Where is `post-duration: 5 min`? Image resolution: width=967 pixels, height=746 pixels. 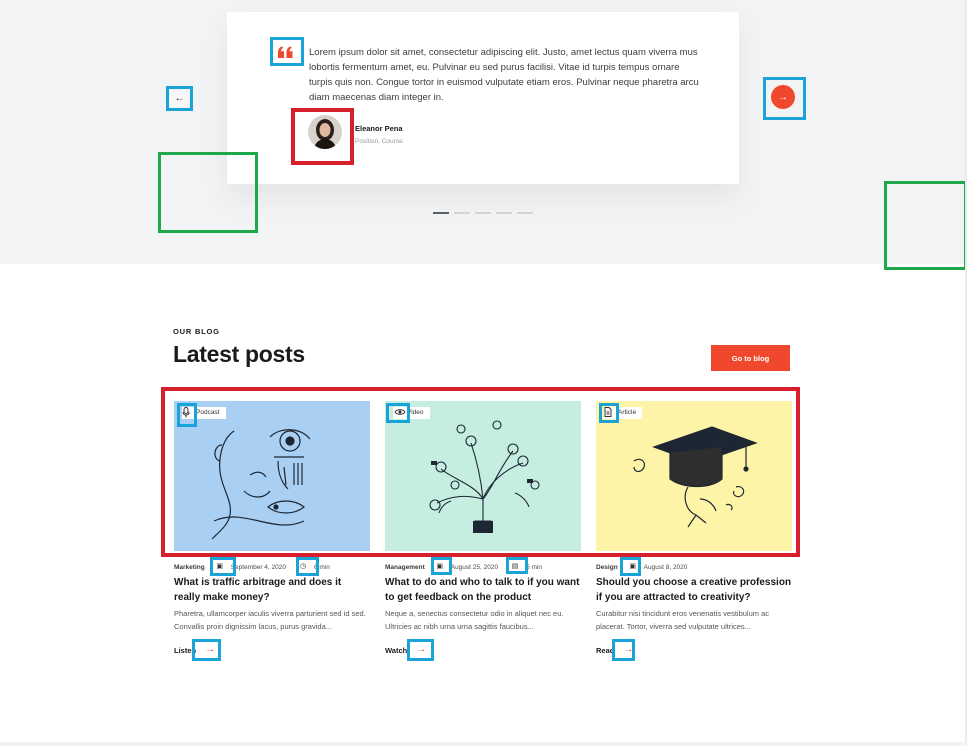 post-duration: 5 min is located at coordinates (534, 567).